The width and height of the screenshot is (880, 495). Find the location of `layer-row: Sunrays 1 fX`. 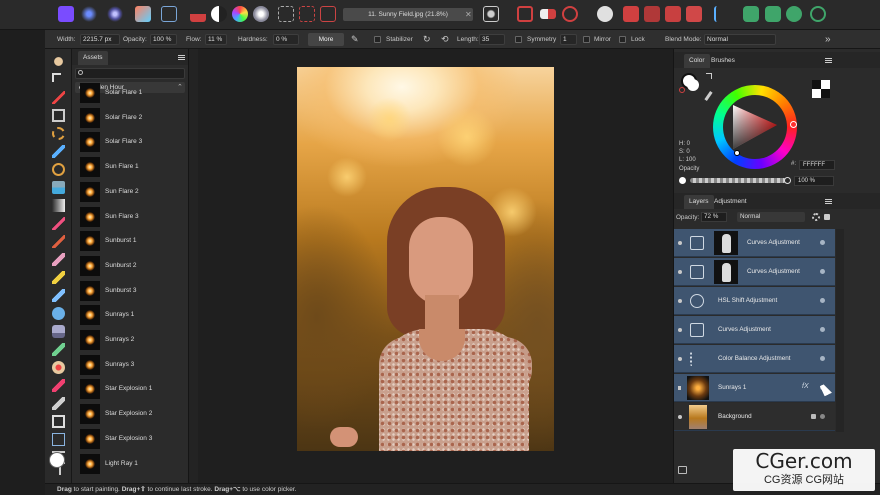

layer-row: Sunrays 1 fX is located at coordinates (754, 388).